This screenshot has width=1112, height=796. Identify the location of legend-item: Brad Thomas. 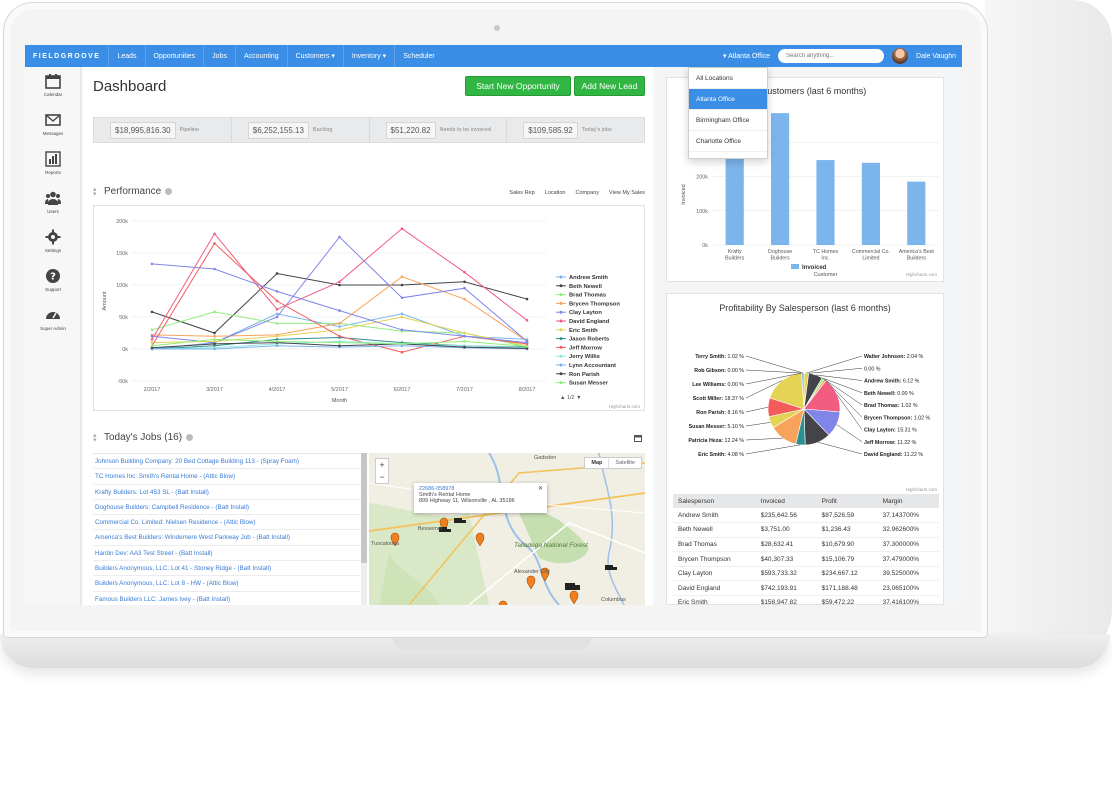
(587, 296).